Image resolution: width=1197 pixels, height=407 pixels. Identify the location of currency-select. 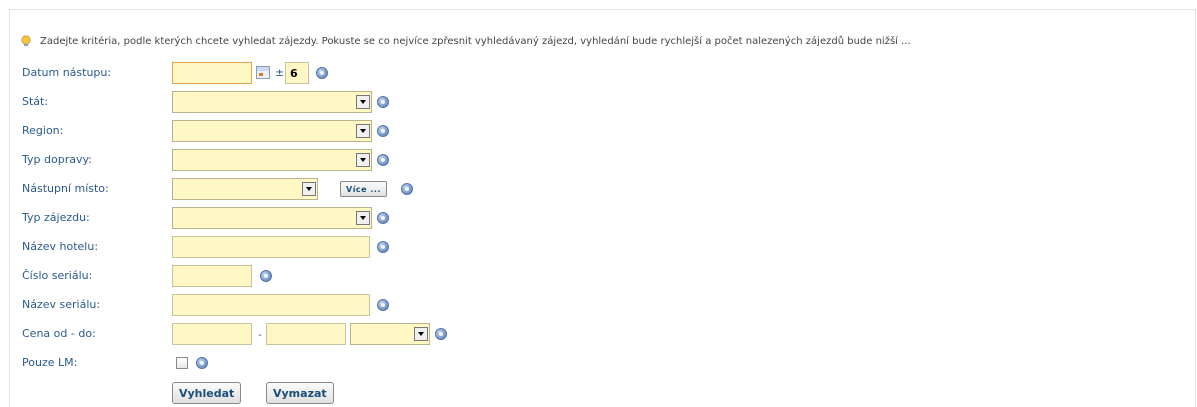
(390, 334).